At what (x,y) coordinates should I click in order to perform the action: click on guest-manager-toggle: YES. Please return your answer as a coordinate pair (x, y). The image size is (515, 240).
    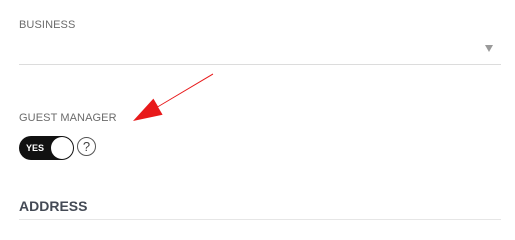
    Looking at the image, I should click on (46, 148).